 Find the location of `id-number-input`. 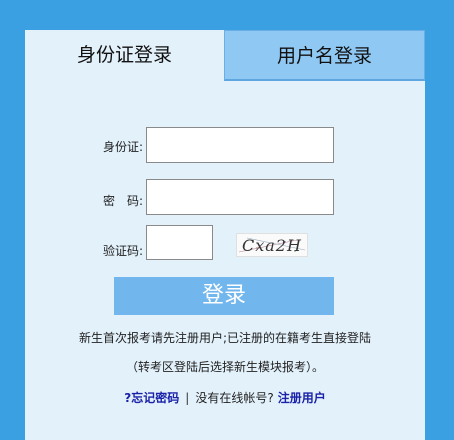

id-number-input is located at coordinates (240, 145).